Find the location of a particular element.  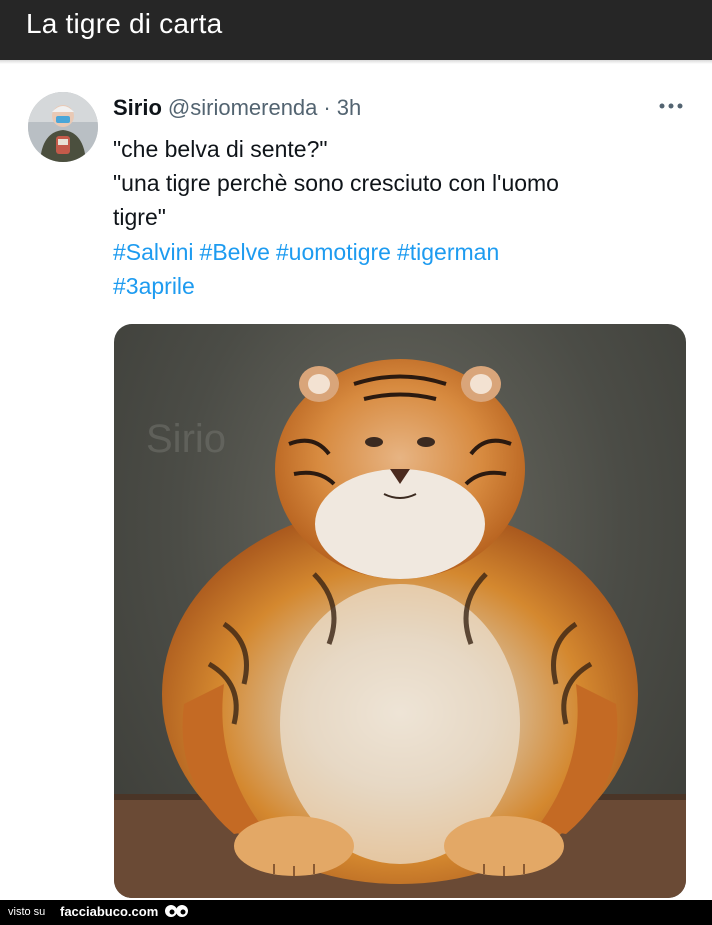

tweet-header: Sirio @siriomerenda · 3h is located at coordinates (237, 109).